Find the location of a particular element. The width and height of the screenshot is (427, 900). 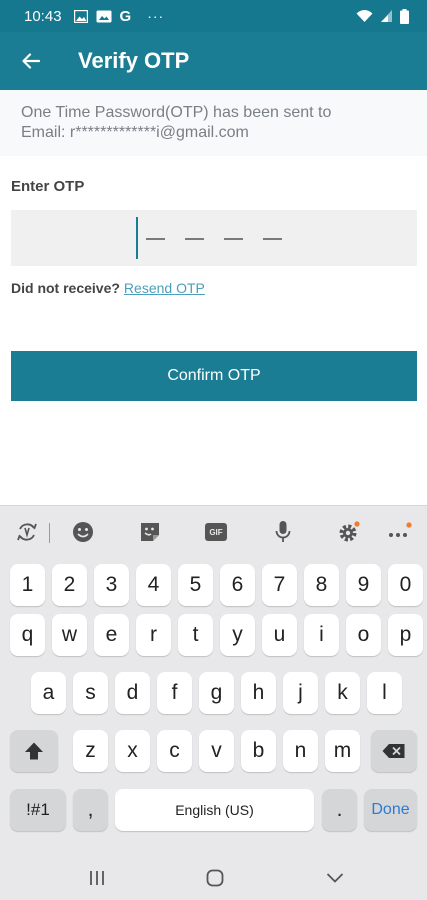

more-notifications-icon: ··· is located at coordinates (156, 16).